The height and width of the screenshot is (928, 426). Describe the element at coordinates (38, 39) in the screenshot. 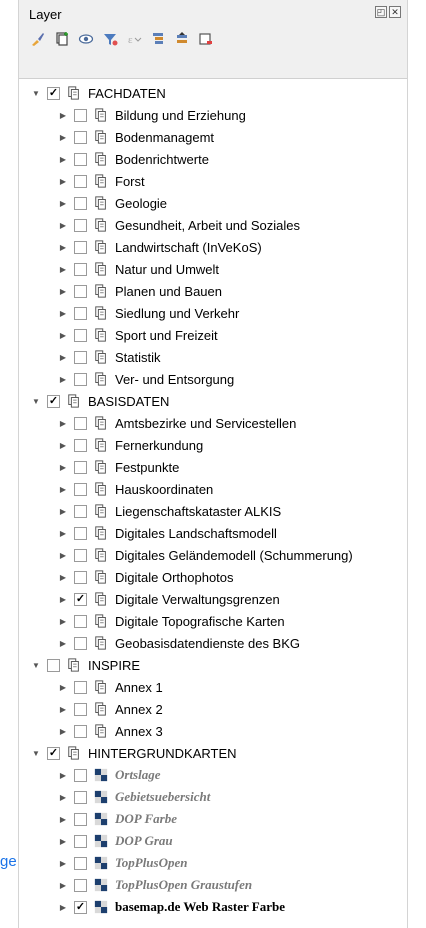

I see `style-brush-icon` at that location.